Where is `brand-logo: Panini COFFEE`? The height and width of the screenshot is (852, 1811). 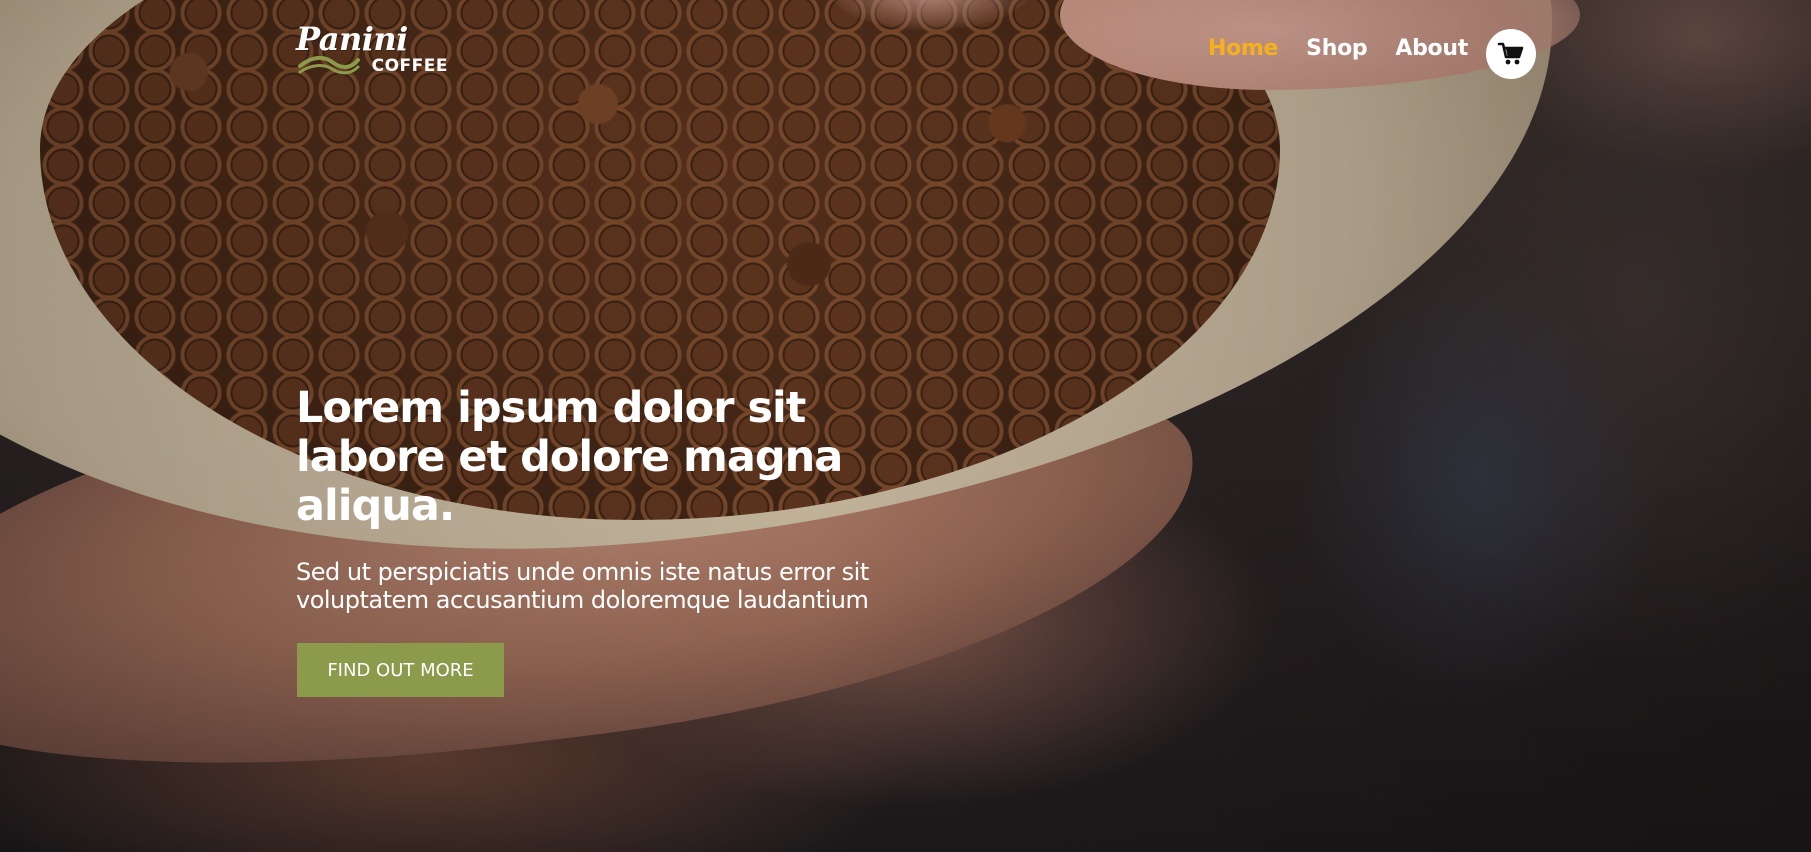
brand-logo: Panini COFFEE is located at coordinates (372, 50).